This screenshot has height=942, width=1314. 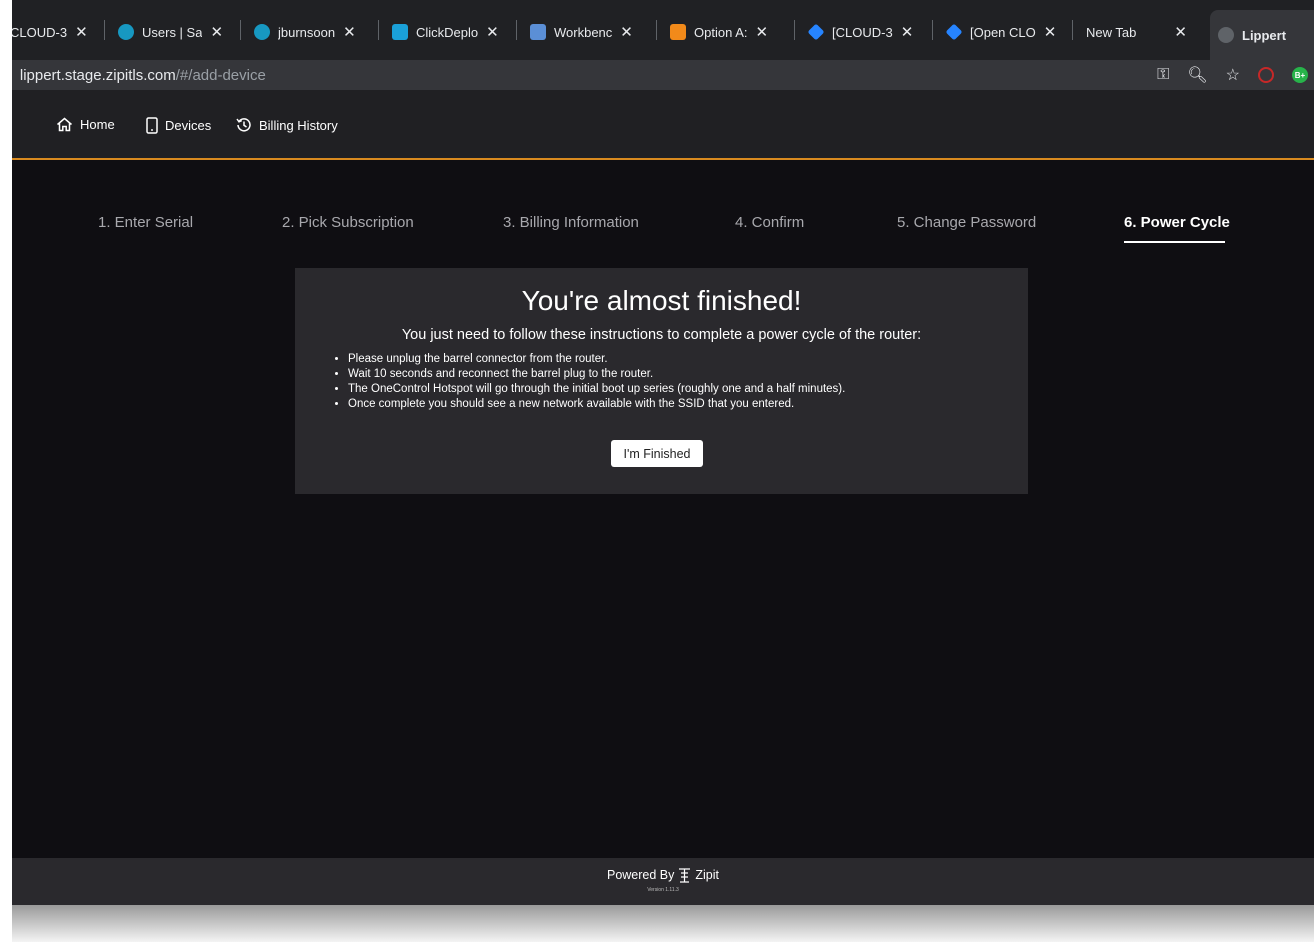 I want to click on browser-tab: Option A: ✕, so click(x=719, y=32).